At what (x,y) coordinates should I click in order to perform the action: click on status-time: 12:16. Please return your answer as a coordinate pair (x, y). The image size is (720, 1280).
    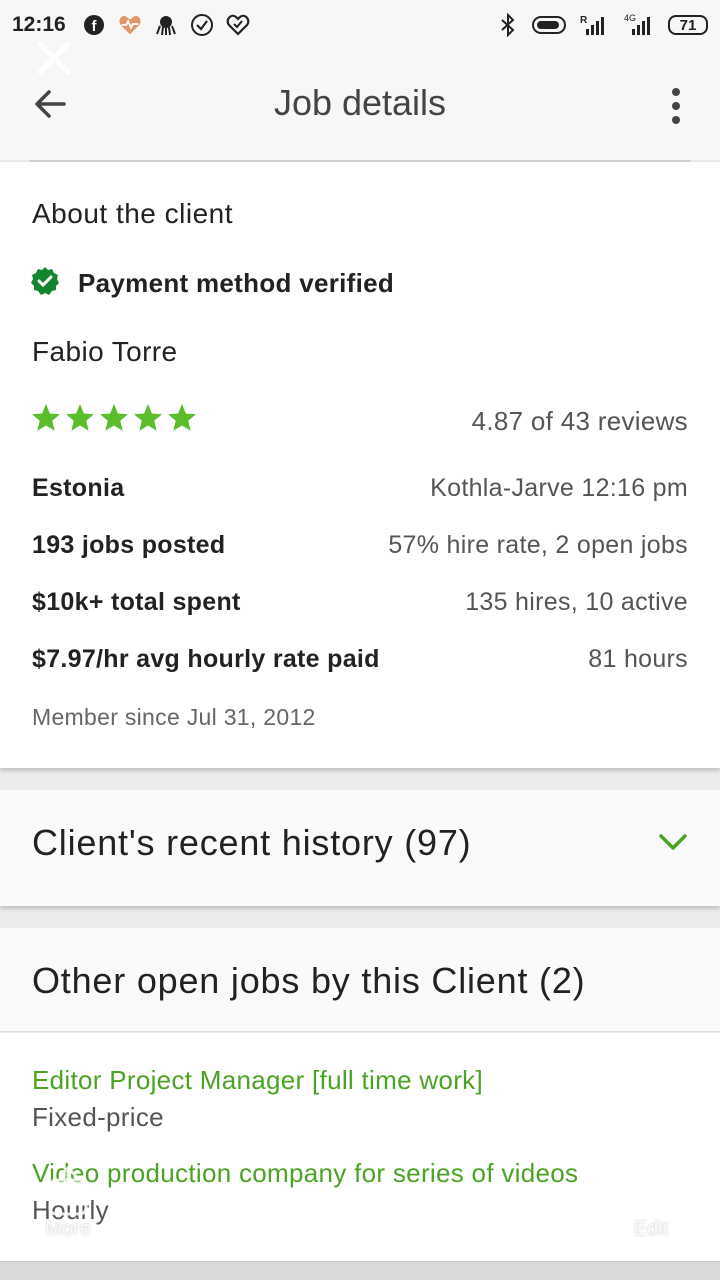
    Looking at the image, I should click on (39, 24).